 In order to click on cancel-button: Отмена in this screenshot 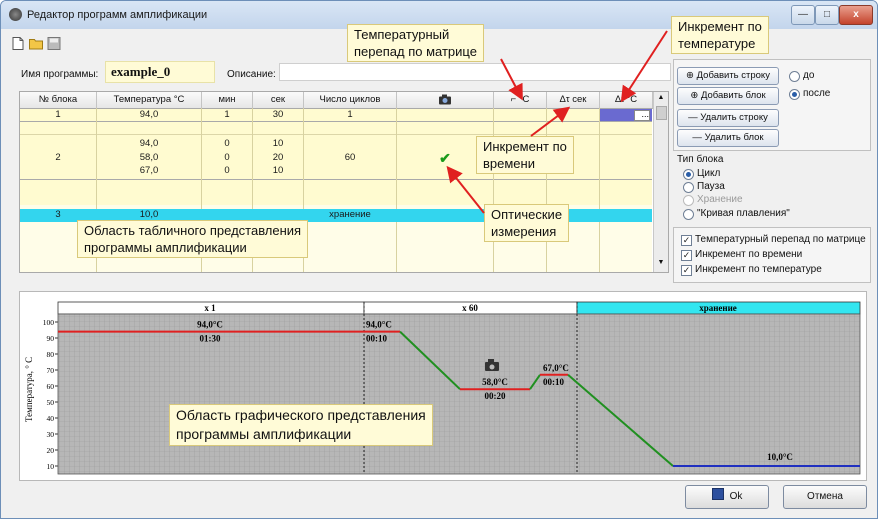, I will do `click(825, 497)`.